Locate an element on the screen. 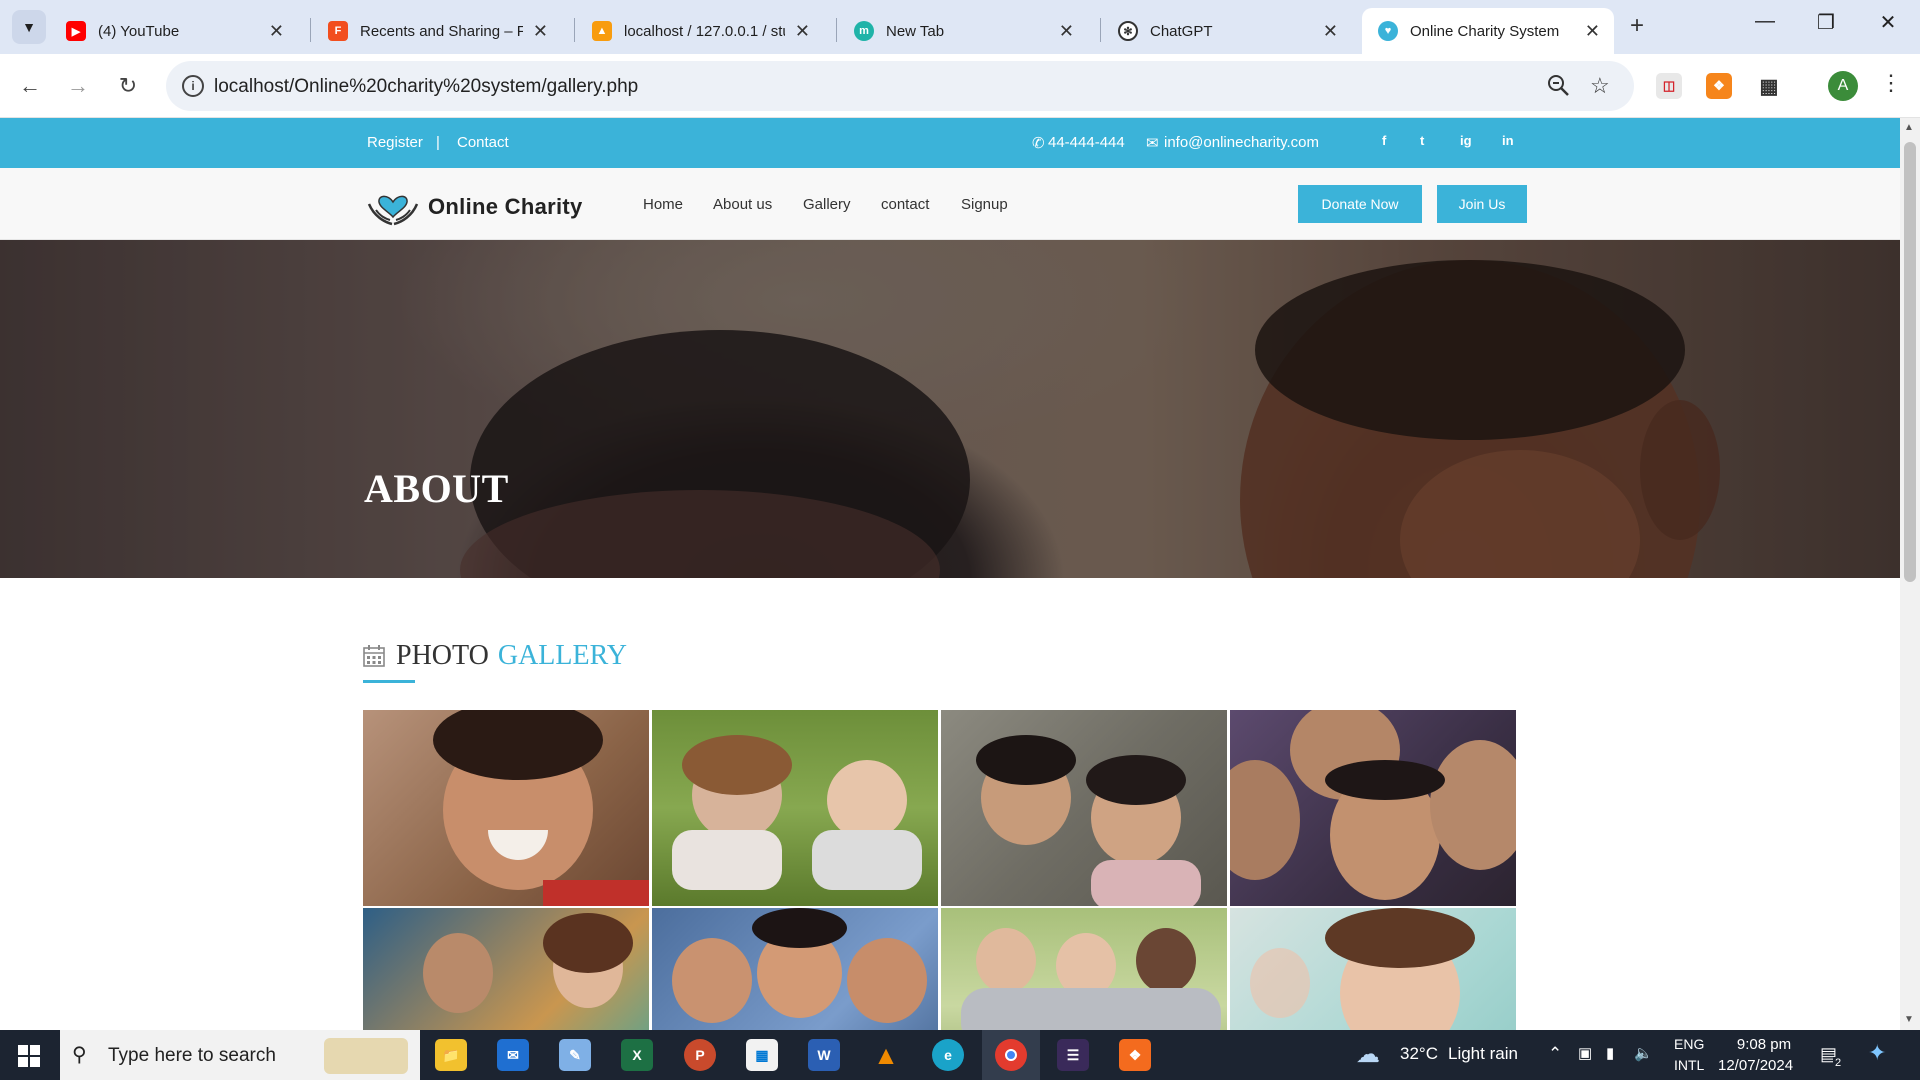 Image resolution: width=1920 pixels, height=1080 pixels. speaker-icon: 🔈 is located at coordinates (1643, 1053).